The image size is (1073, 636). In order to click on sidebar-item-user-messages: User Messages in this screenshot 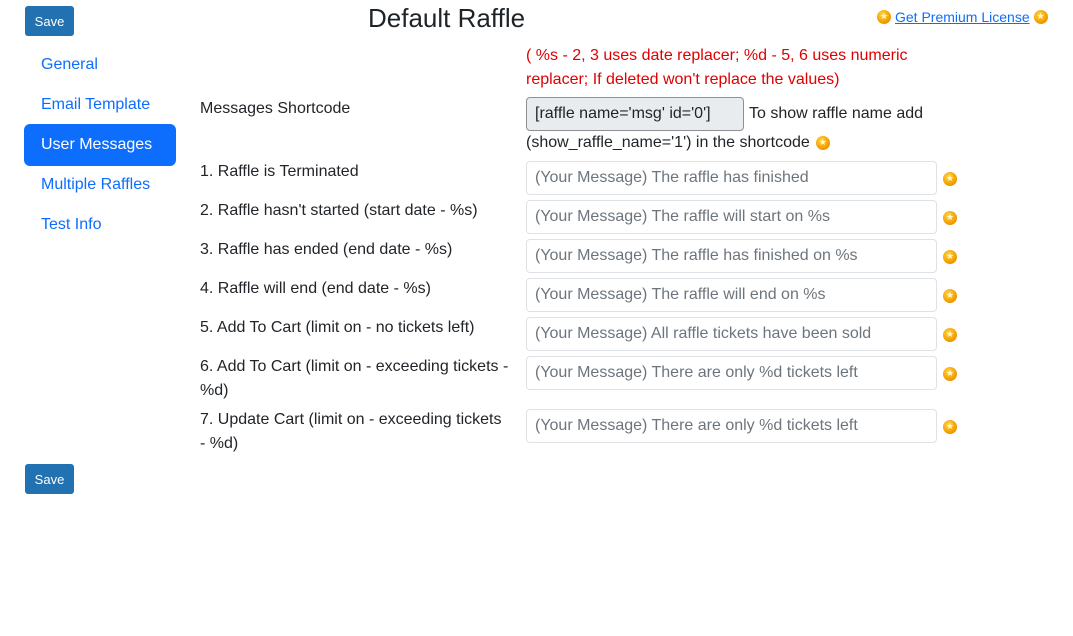, I will do `click(100, 145)`.